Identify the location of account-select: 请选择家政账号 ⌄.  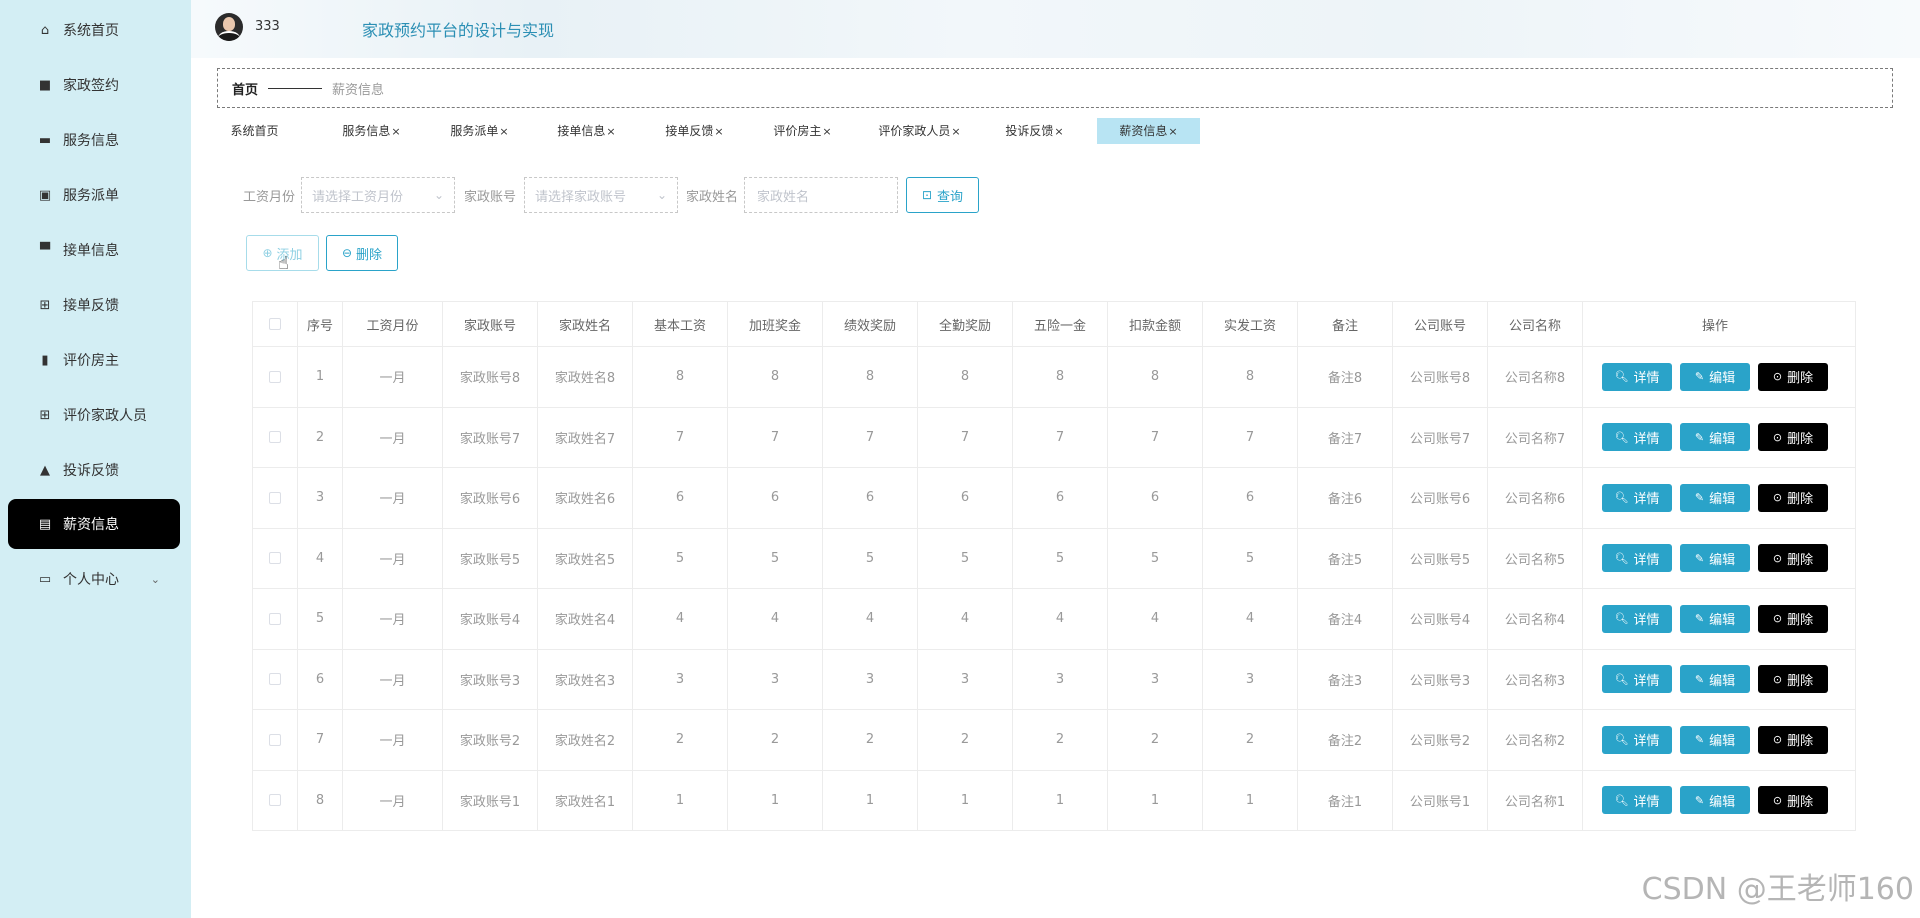
(601, 195).